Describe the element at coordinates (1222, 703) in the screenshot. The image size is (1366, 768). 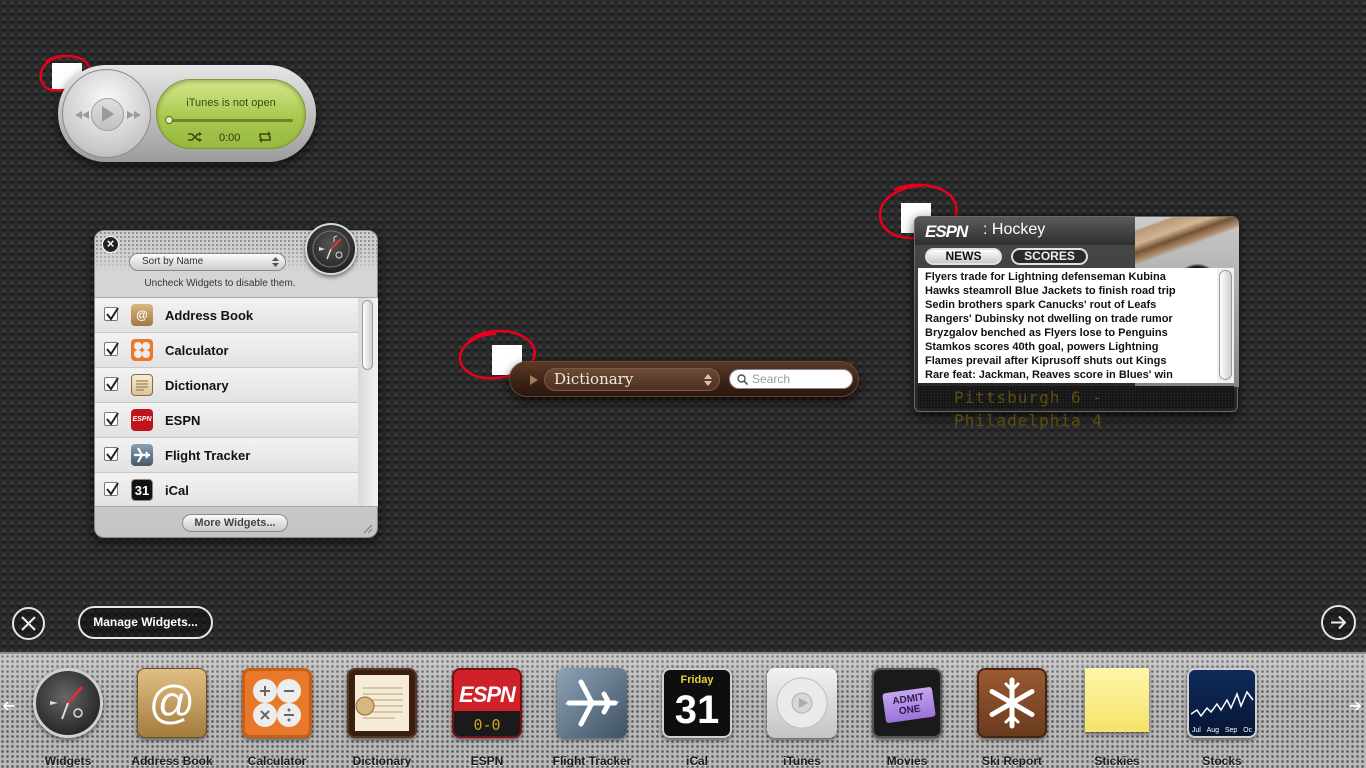
I see `stocks-chart-icon: Jul Aug Sep Oc` at that location.